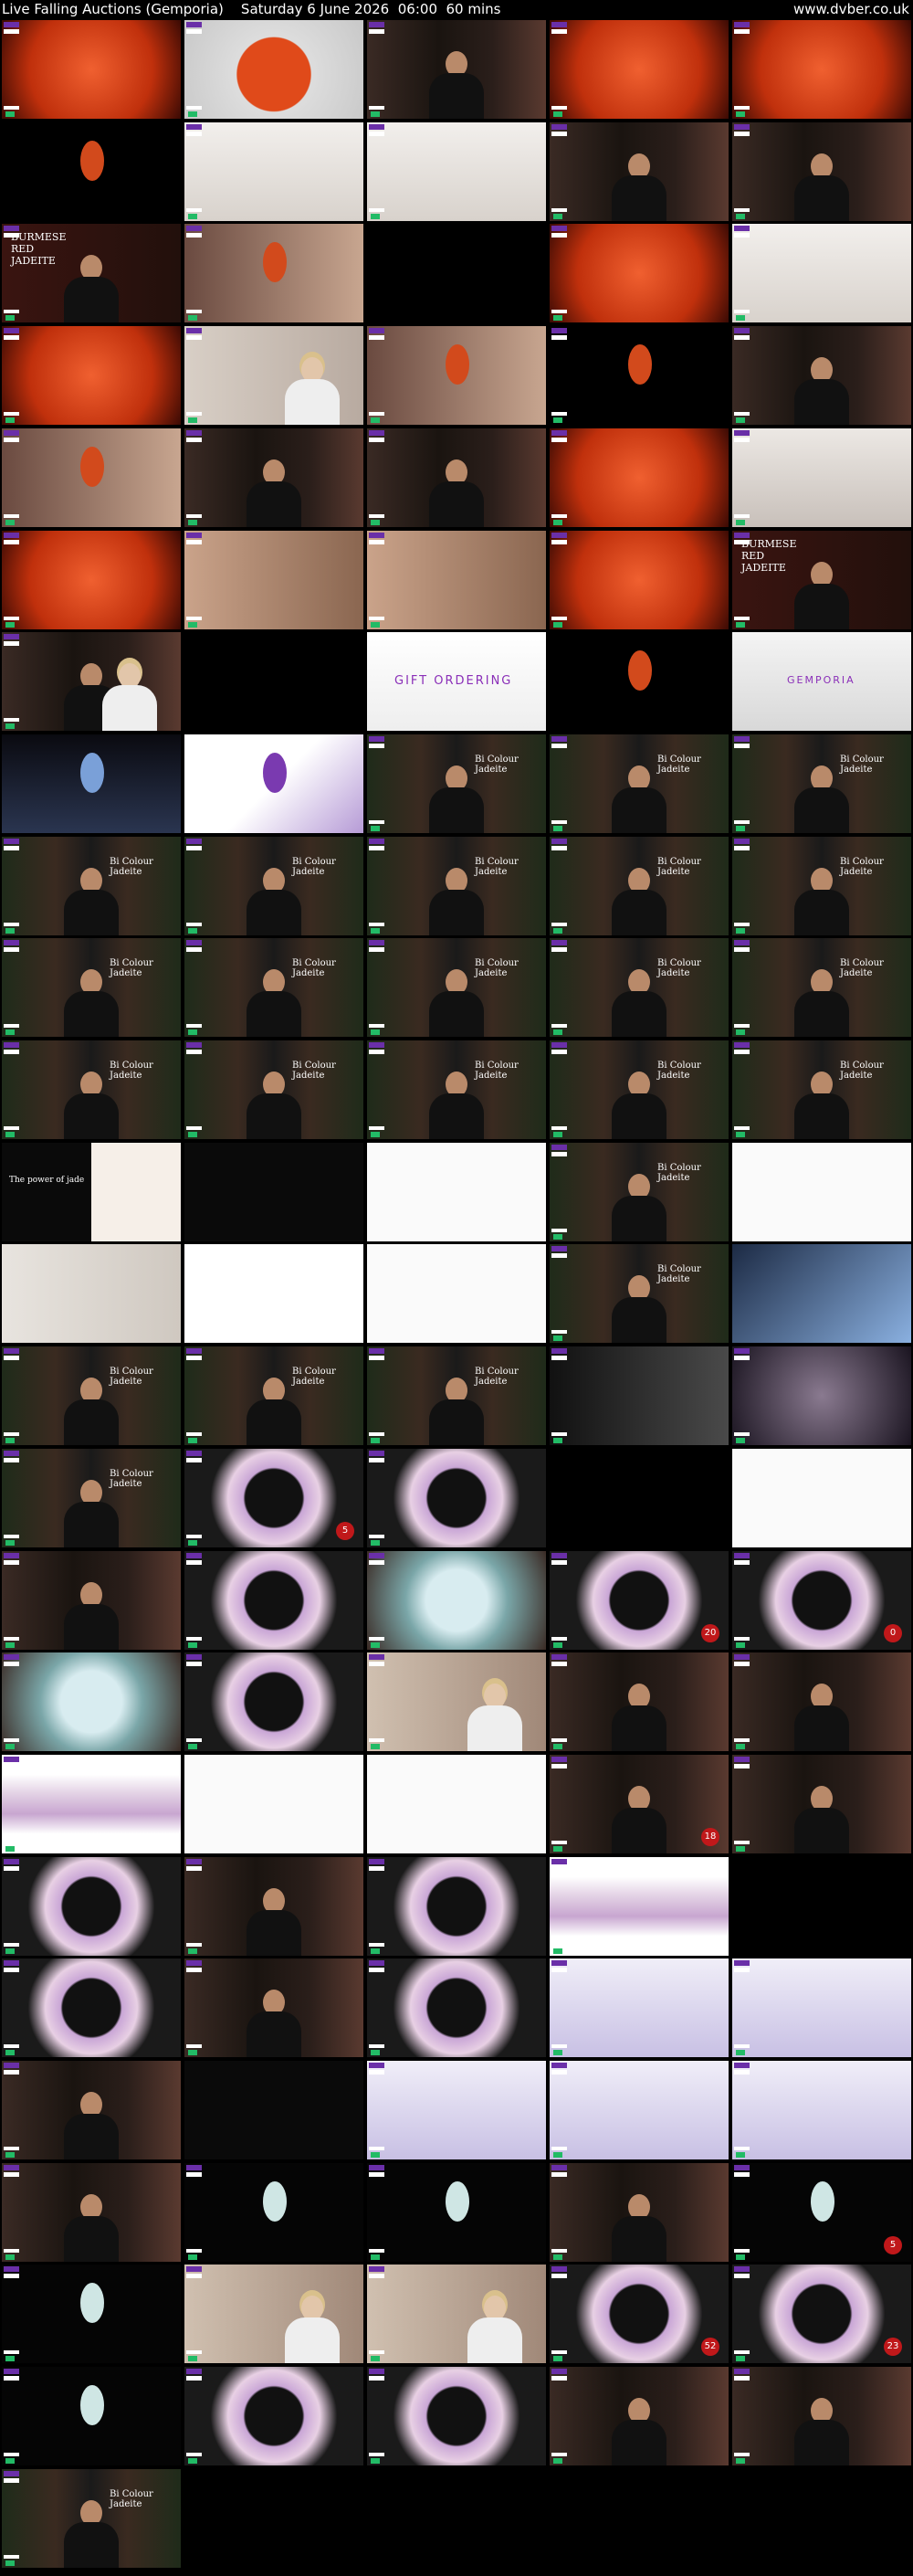  Describe the element at coordinates (822, 579) in the screenshot. I see `thumbnail: BURMESE RED JADEITE` at that location.